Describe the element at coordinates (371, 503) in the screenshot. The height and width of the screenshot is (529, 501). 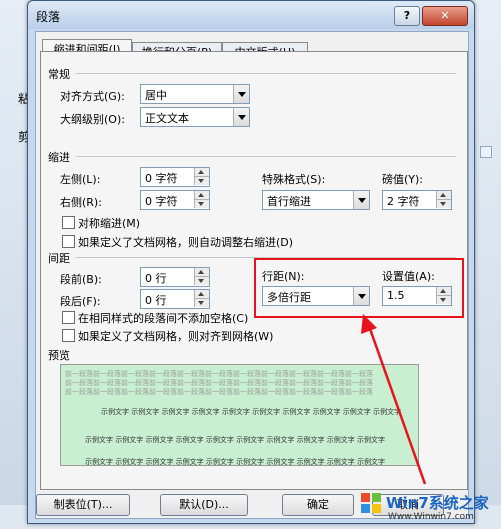
I see `windows-logo-icon` at that location.